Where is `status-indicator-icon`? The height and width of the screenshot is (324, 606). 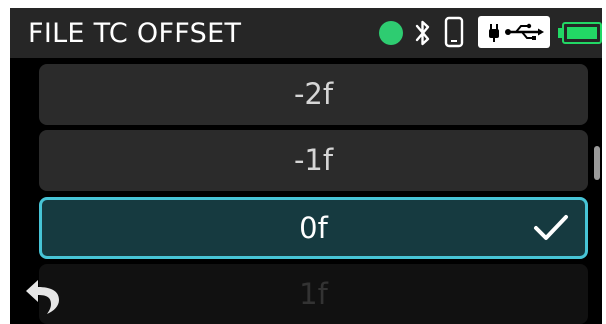
status-indicator-icon is located at coordinates (391, 33).